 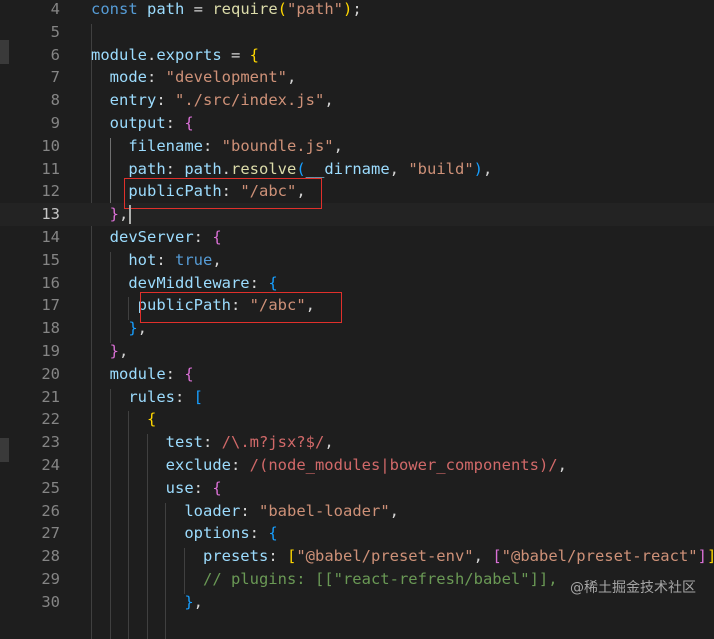 What do you see at coordinates (357, 237) in the screenshot?
I see `code-line: 14 devServer: {` at bounding box center [357, 237].